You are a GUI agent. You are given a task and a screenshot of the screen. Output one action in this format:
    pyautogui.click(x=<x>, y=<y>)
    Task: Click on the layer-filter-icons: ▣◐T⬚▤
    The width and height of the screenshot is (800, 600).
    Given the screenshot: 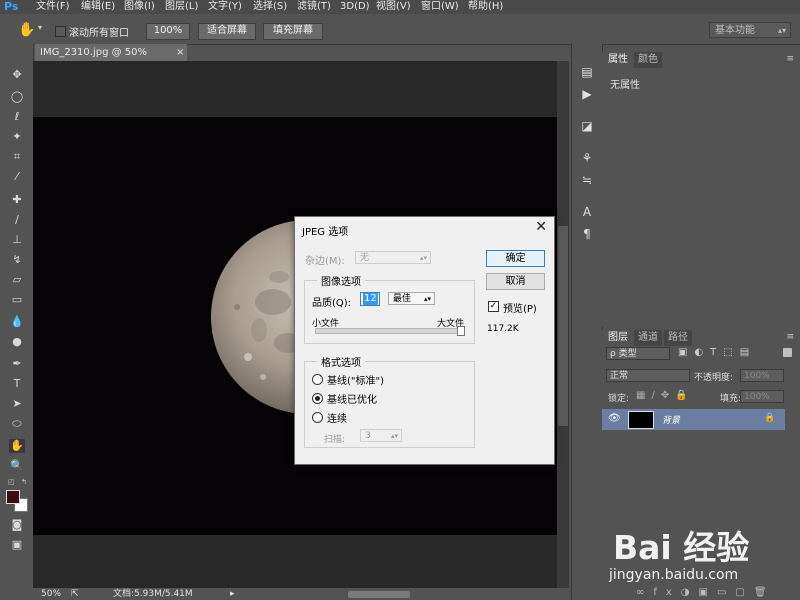 What is the action you would take?
    pyautogui.click(x=717, y=352)
    